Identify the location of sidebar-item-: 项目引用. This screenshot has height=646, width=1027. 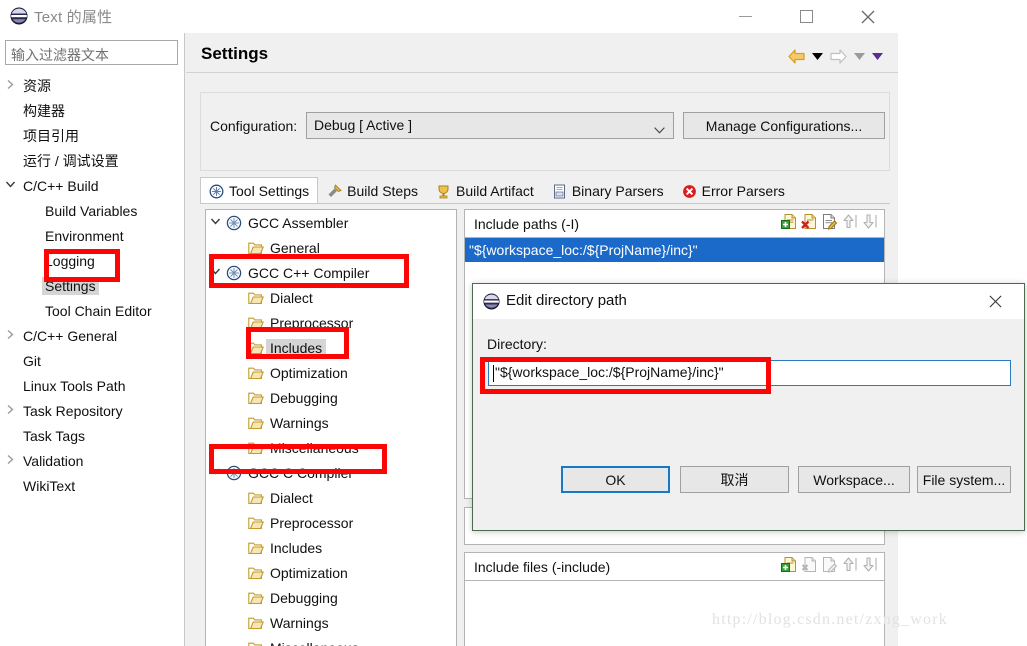
(92, 135).